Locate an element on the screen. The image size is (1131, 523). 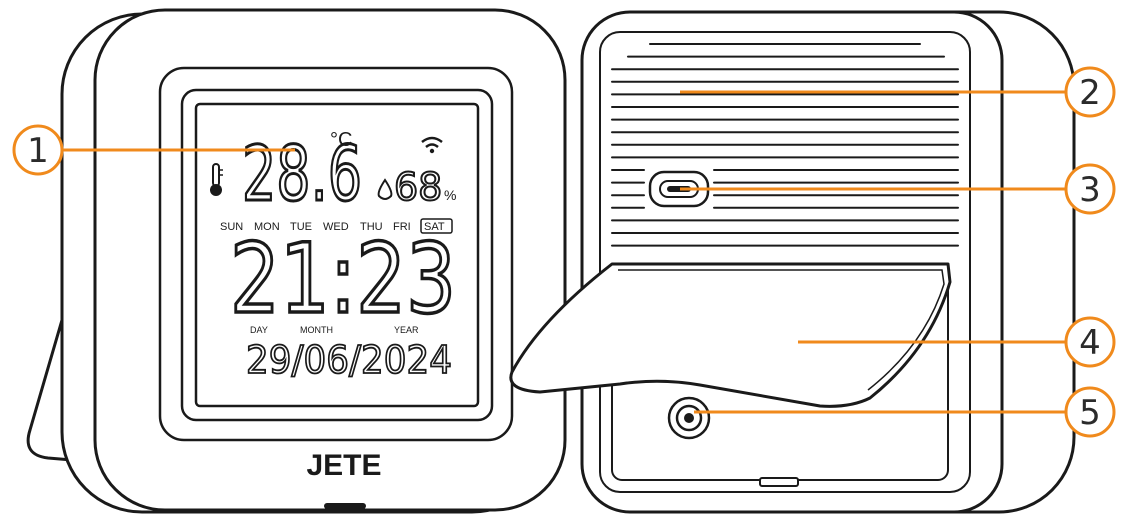
date-label-year: YEAR is located at coordinates (406, 330).